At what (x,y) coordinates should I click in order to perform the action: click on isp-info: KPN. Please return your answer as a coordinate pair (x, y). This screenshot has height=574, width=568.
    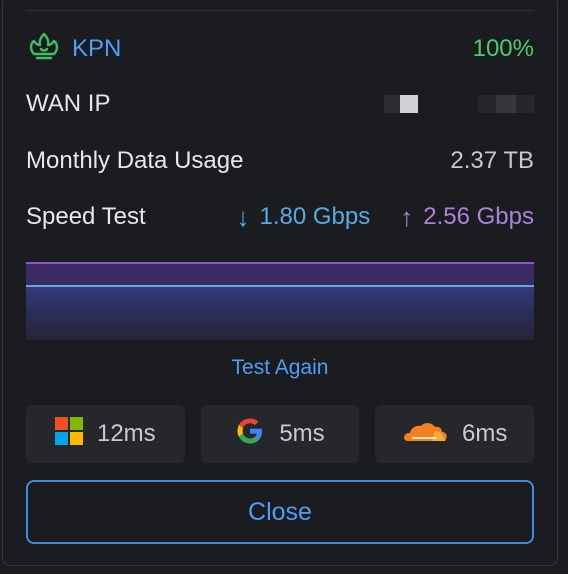
    Looking at the image, I should click on (73, 49).